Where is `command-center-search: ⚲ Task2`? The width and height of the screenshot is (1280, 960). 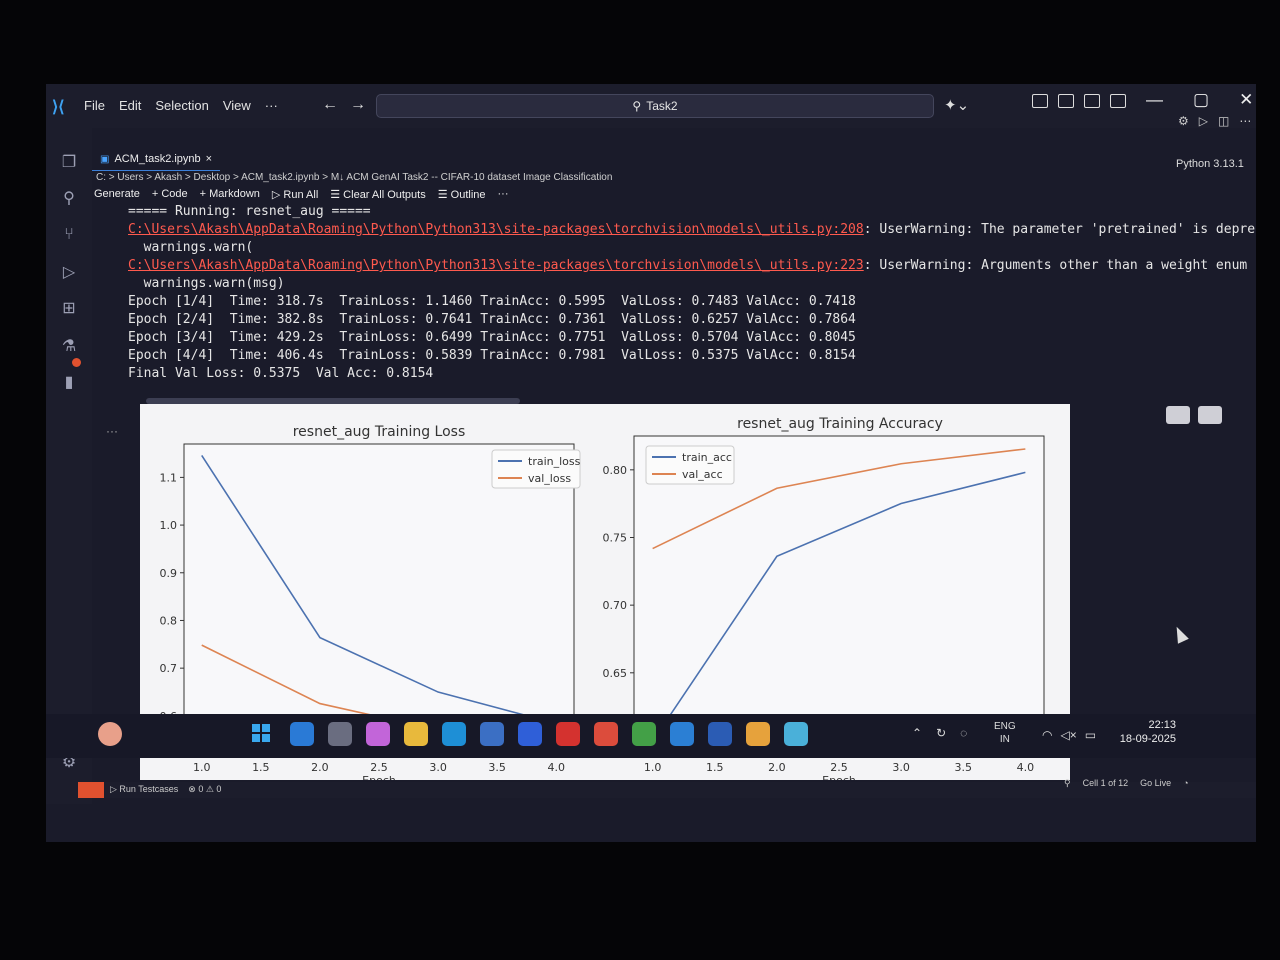 command-center-search: ⚲ Task2 is located at coordinates (655, 106).